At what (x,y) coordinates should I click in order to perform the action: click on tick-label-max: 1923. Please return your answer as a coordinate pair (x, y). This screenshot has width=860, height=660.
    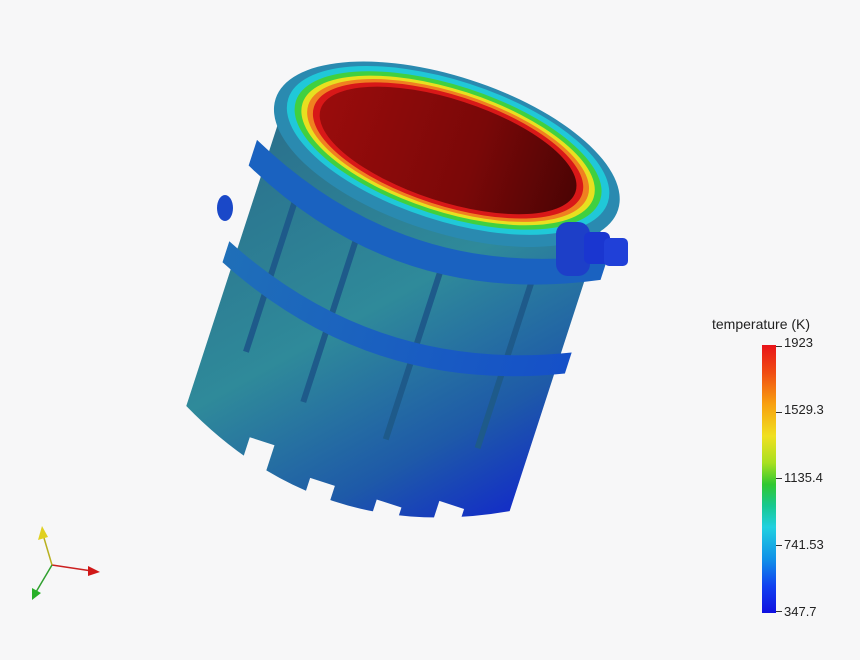
    Looking at the image, I should click on (798, 342).